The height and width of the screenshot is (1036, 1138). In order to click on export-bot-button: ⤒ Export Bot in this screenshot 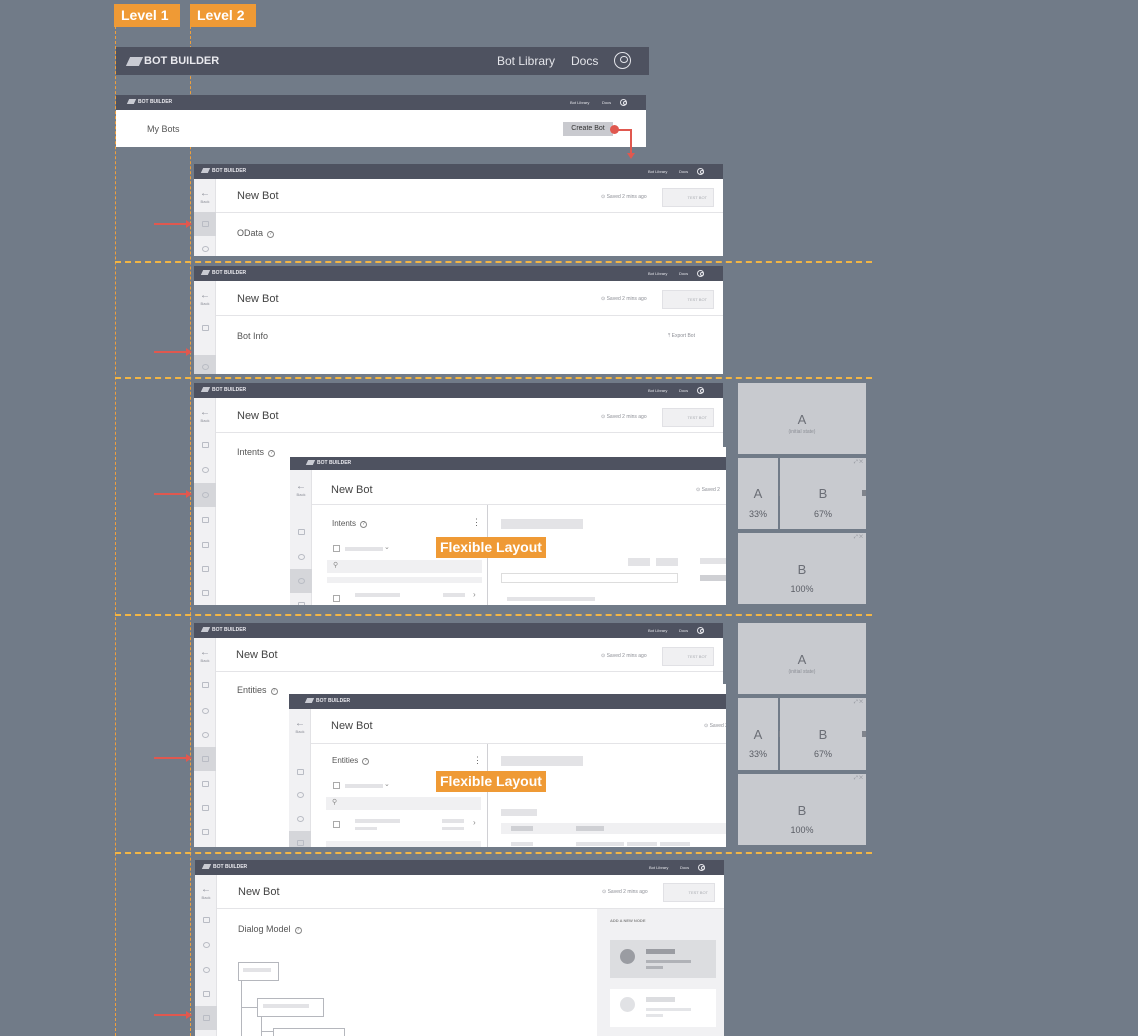, I will do `click(681, 336)`.